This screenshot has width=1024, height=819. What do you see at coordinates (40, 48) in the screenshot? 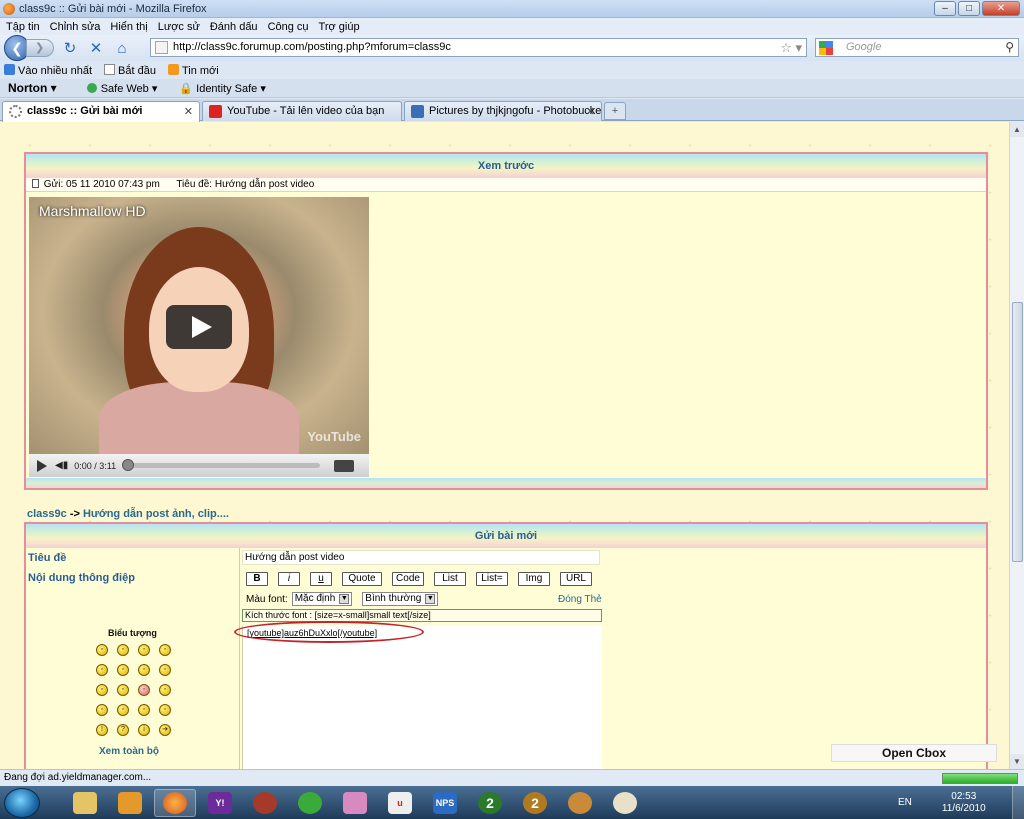
I see `forward-arrow-icon: ❯` at bounding box center [40, 48].